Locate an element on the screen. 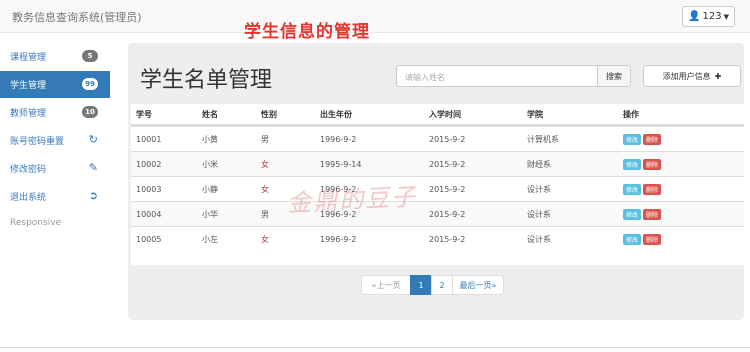 The height and width of the screenshot is (352, 750). cell-college: 财经系 is located at coordinates (539, 164).